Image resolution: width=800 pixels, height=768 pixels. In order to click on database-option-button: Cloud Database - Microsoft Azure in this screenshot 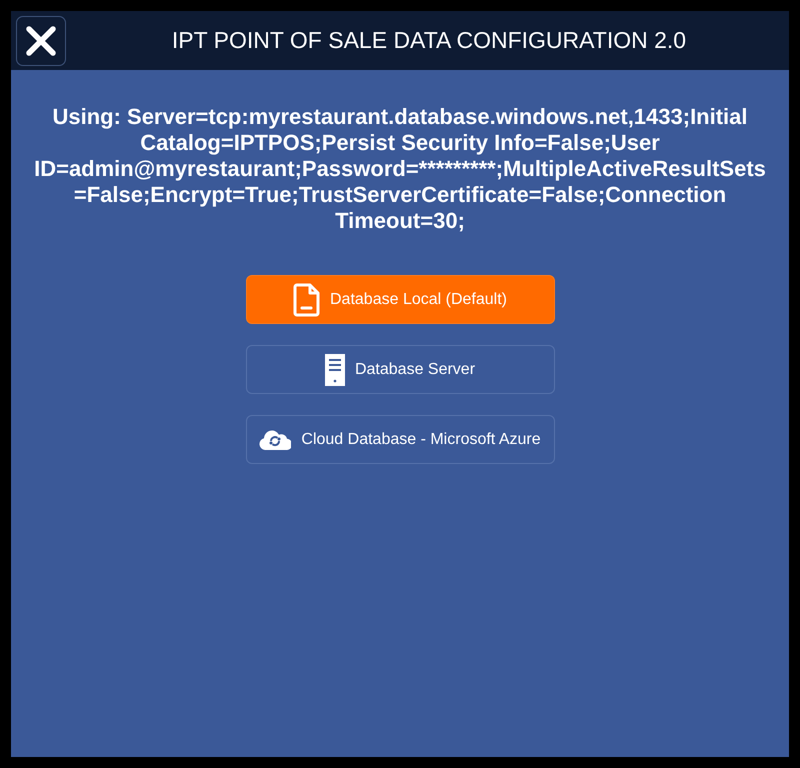, I will do `click(400, 439)`.